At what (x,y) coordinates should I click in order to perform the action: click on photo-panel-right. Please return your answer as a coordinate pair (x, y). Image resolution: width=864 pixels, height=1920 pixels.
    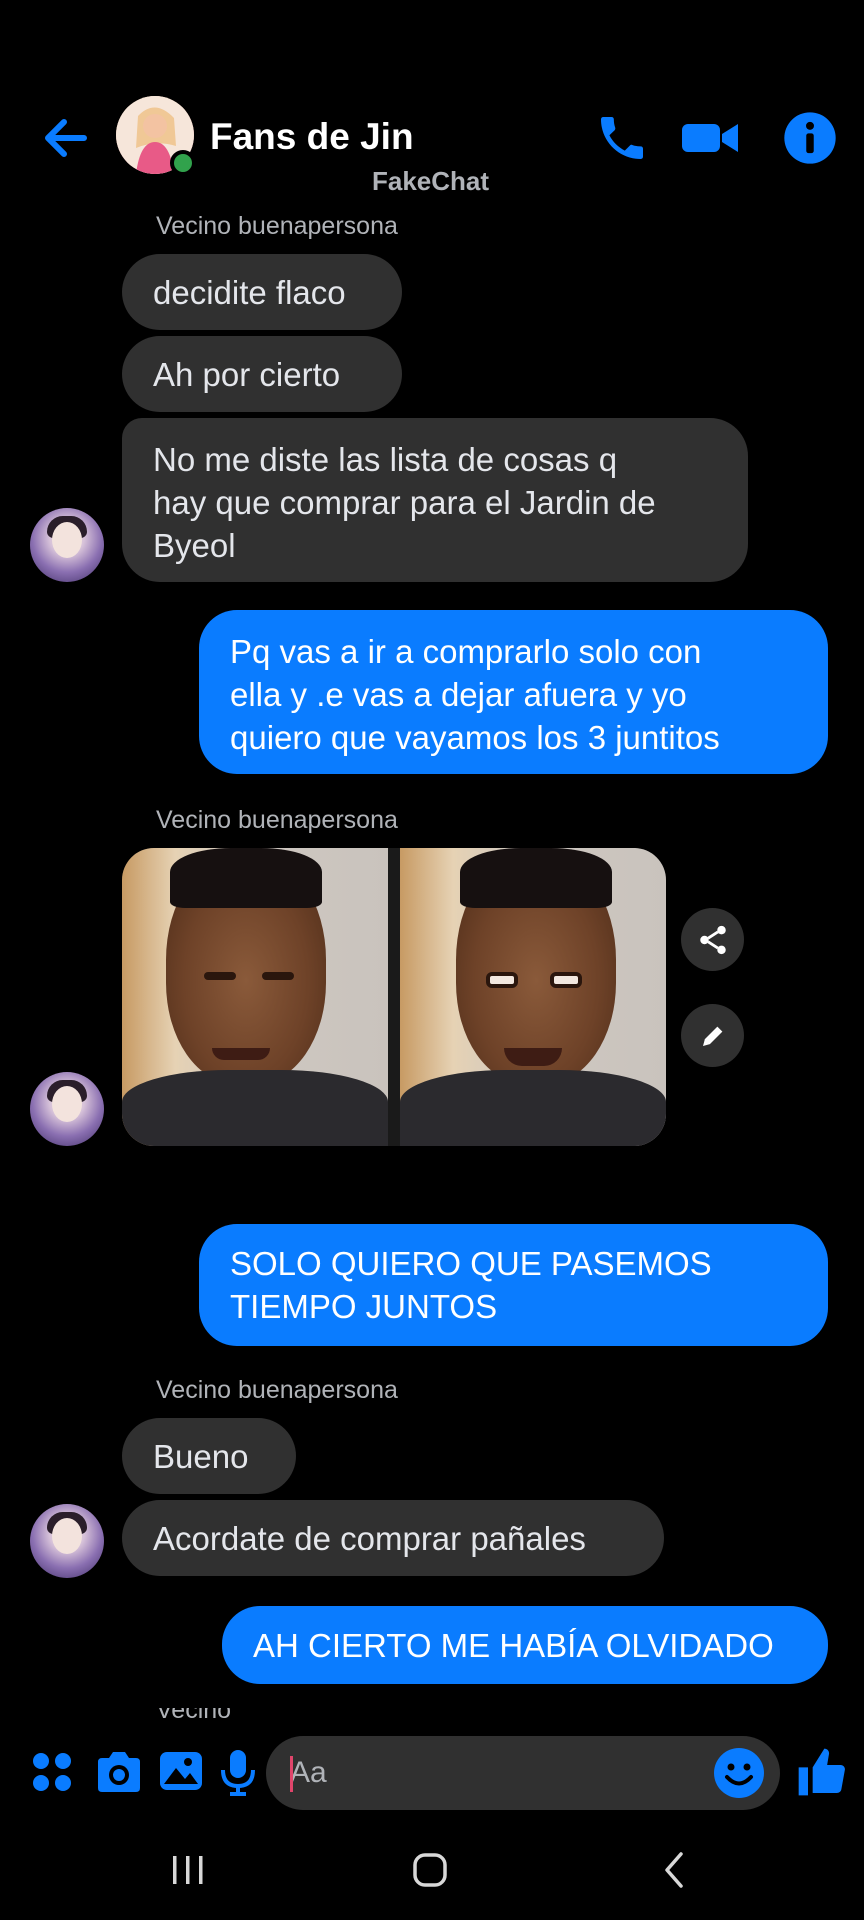
    Looking at the image, I should click on (533, 997).